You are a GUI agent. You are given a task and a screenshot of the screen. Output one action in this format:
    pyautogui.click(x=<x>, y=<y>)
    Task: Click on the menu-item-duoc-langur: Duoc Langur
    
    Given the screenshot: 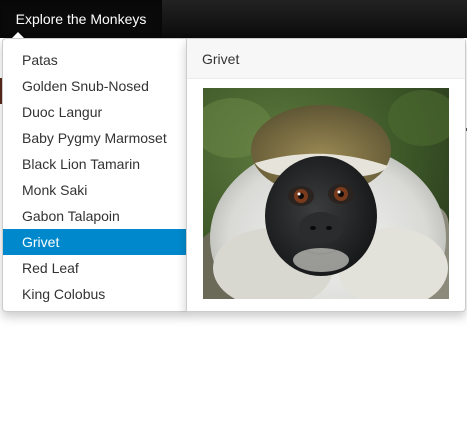 What is the action you would take?
    pyautogui.click(x=94, y=112)
    